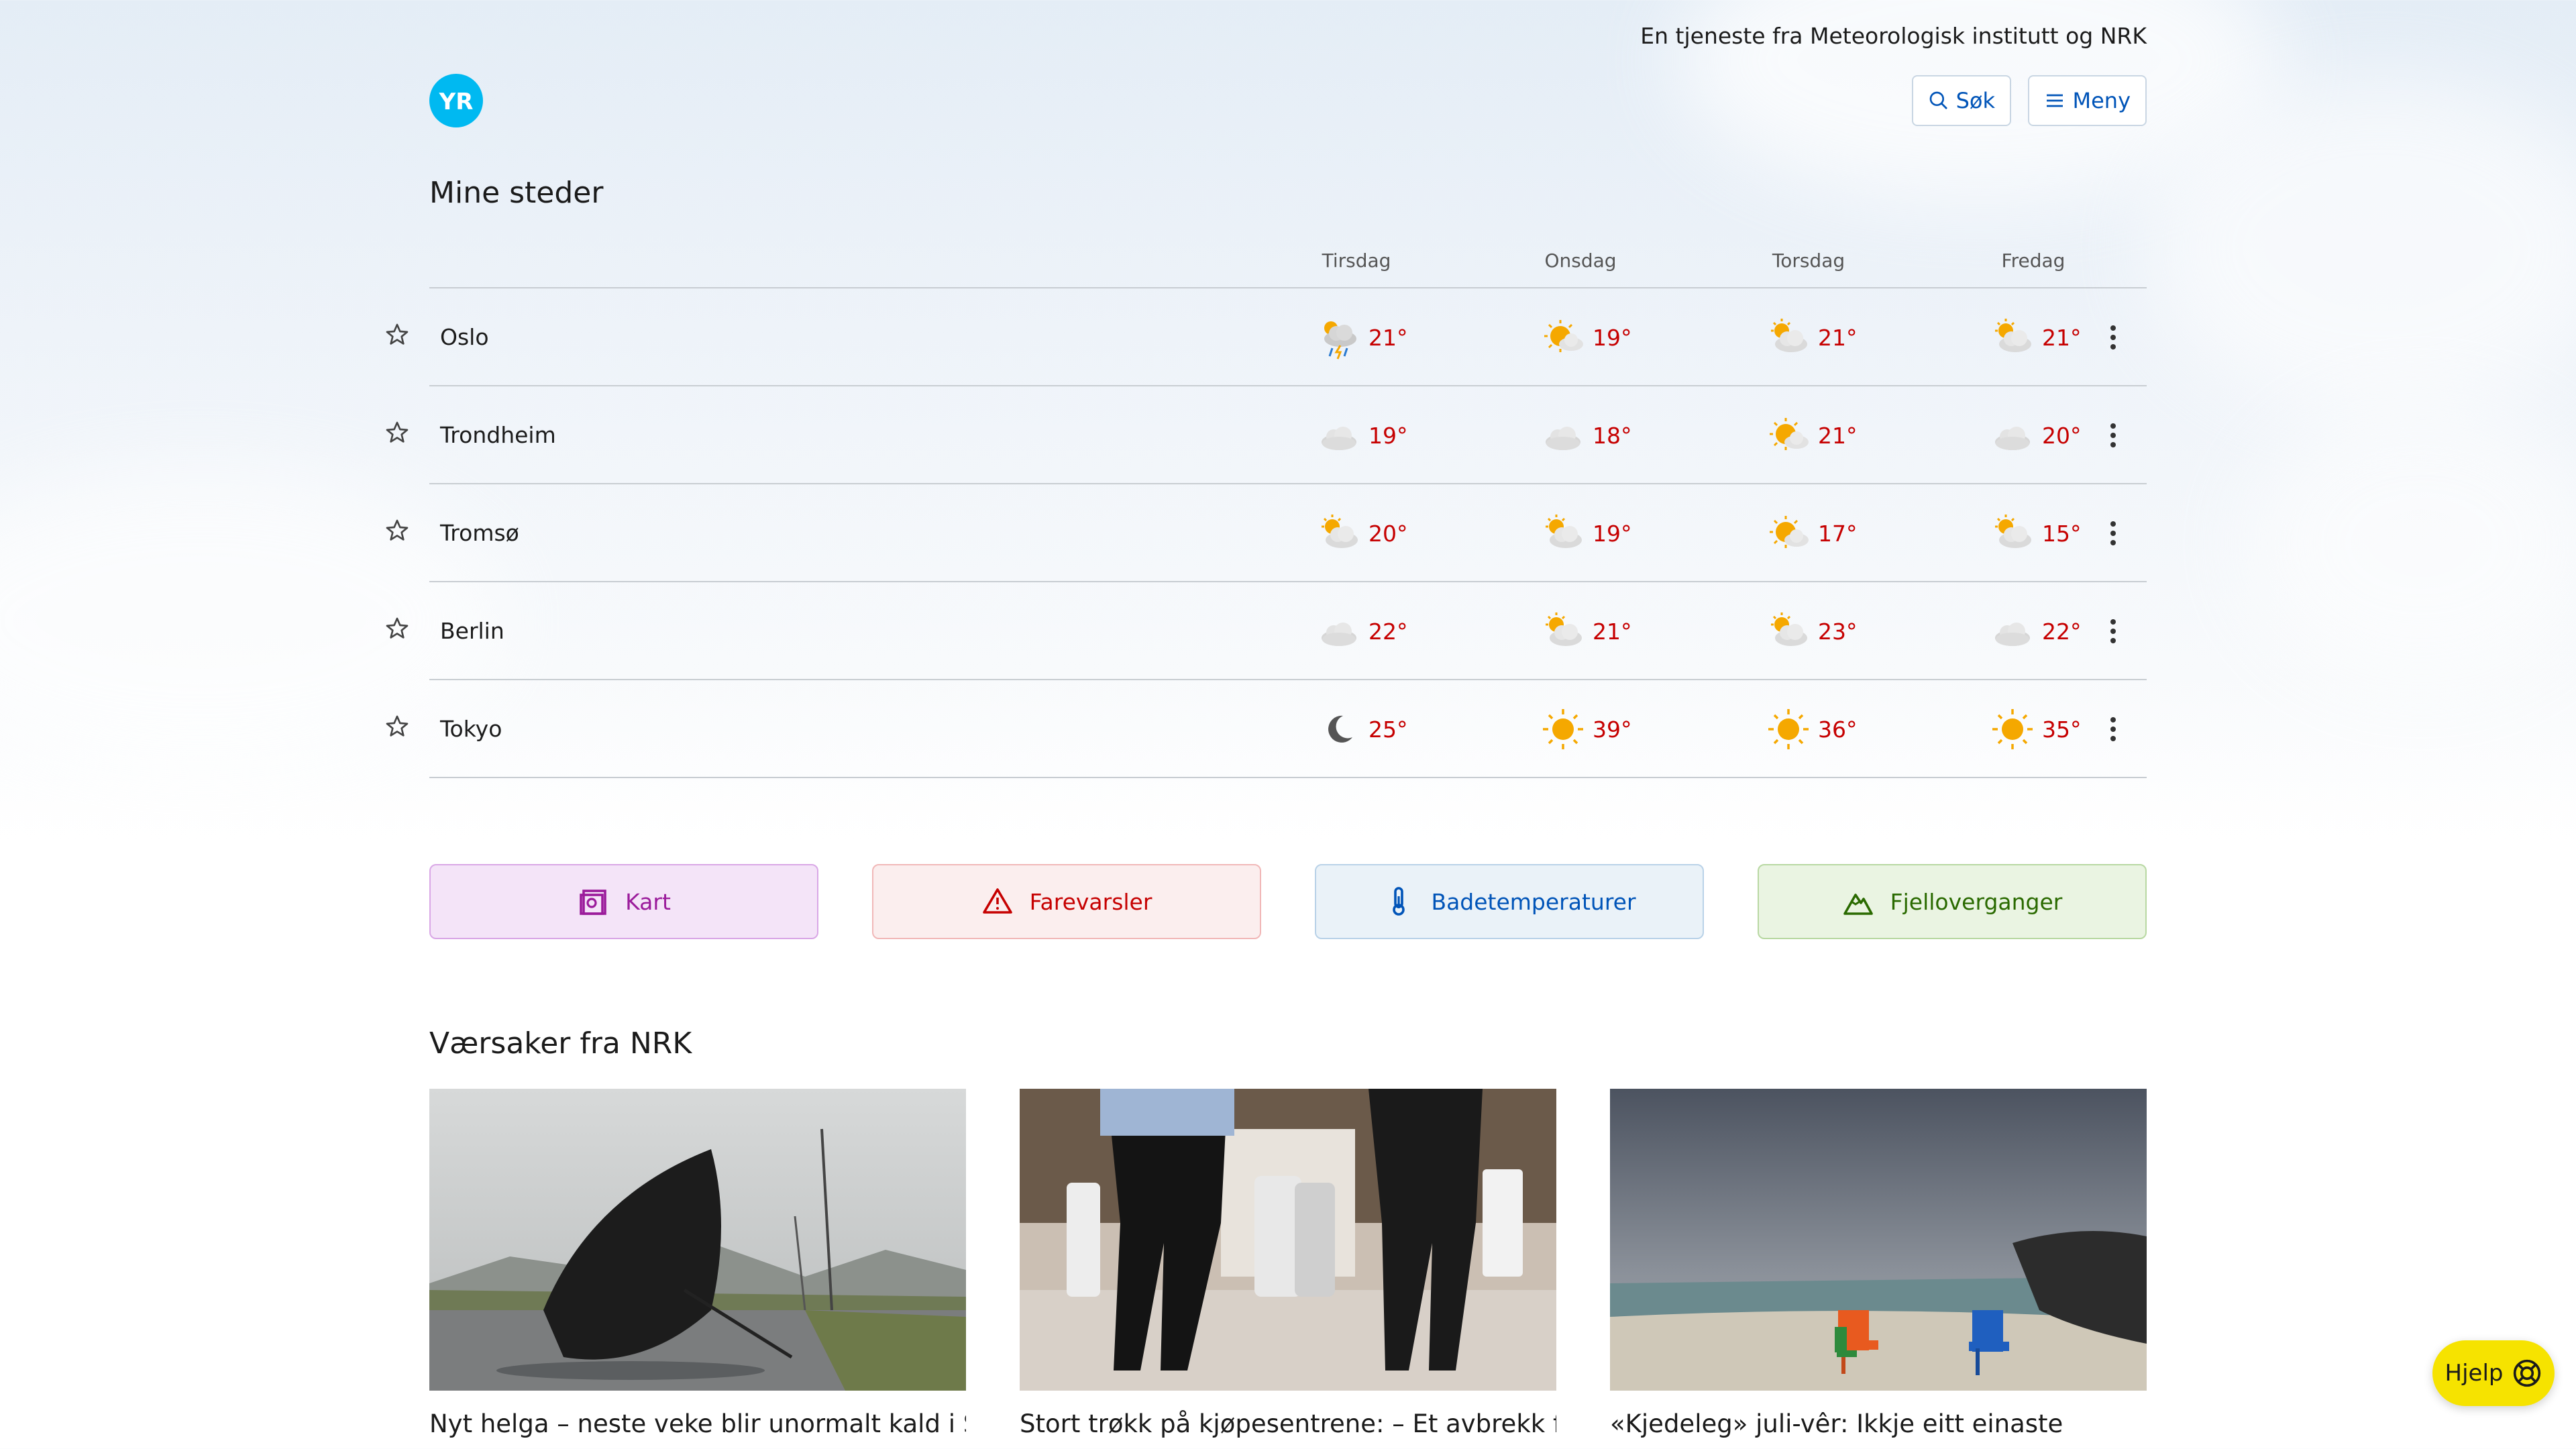 This screenshot has width=2576, height=1449. I want to click on help-button: Hjelp, so click(2493, 1373).